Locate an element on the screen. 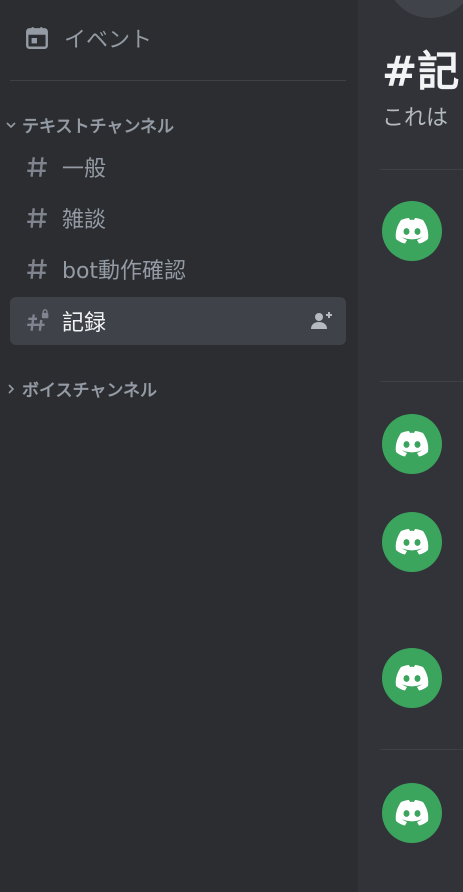 The width and height of the screenshot is (463, 892). channel-bot-test: bot動作確認 is located at coordinates (178, 269).